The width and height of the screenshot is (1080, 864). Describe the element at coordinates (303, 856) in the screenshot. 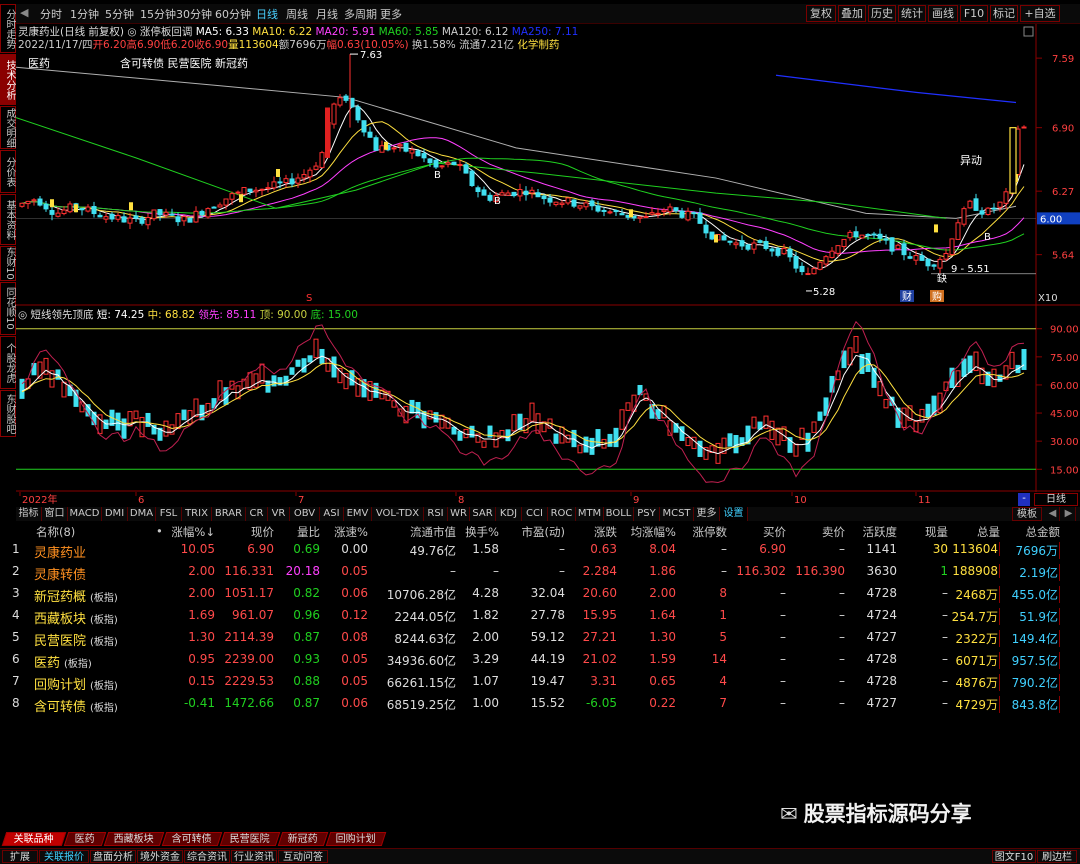

I see `bottom-bar-item-6: 互动问答` at that location.